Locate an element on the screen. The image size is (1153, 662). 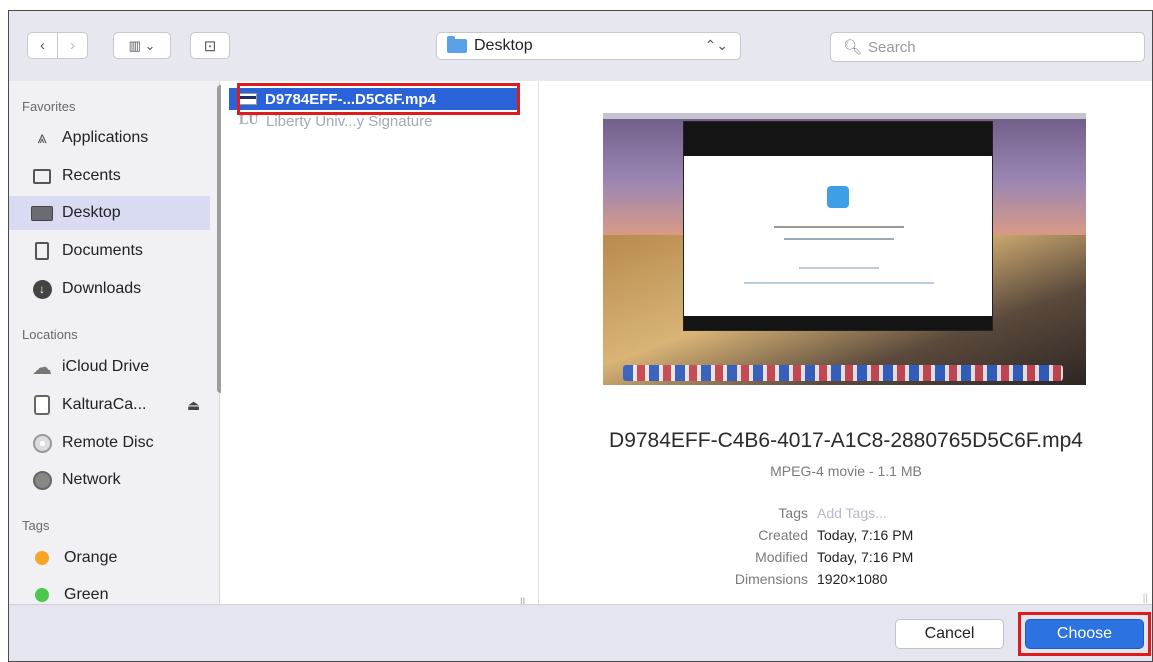
drive-icon is located at coordinates (42, 405).